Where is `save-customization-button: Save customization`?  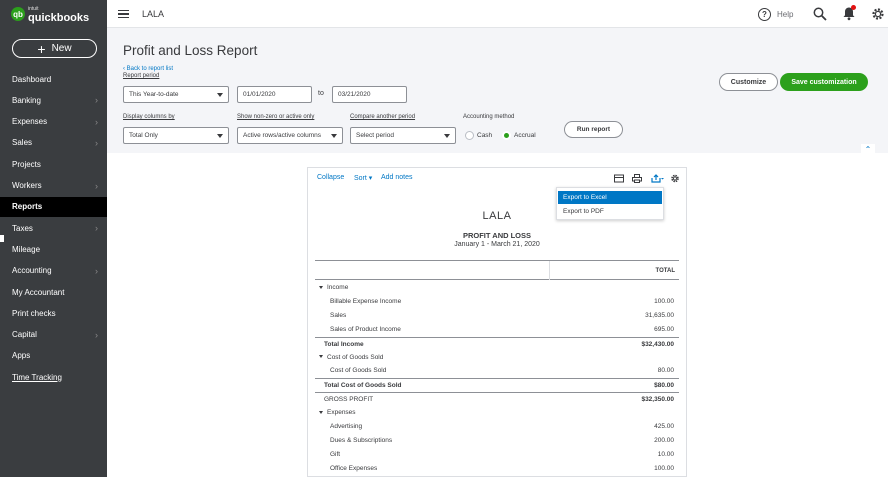
save-customization-button: Save customization is located at coordinates (824, 82).